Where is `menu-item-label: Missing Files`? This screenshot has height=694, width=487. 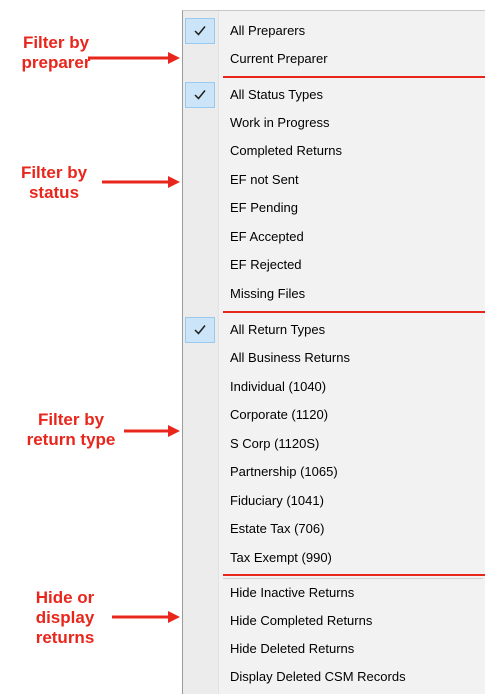 menu-item-label: Missing Files is located at coordinates (268, 293).